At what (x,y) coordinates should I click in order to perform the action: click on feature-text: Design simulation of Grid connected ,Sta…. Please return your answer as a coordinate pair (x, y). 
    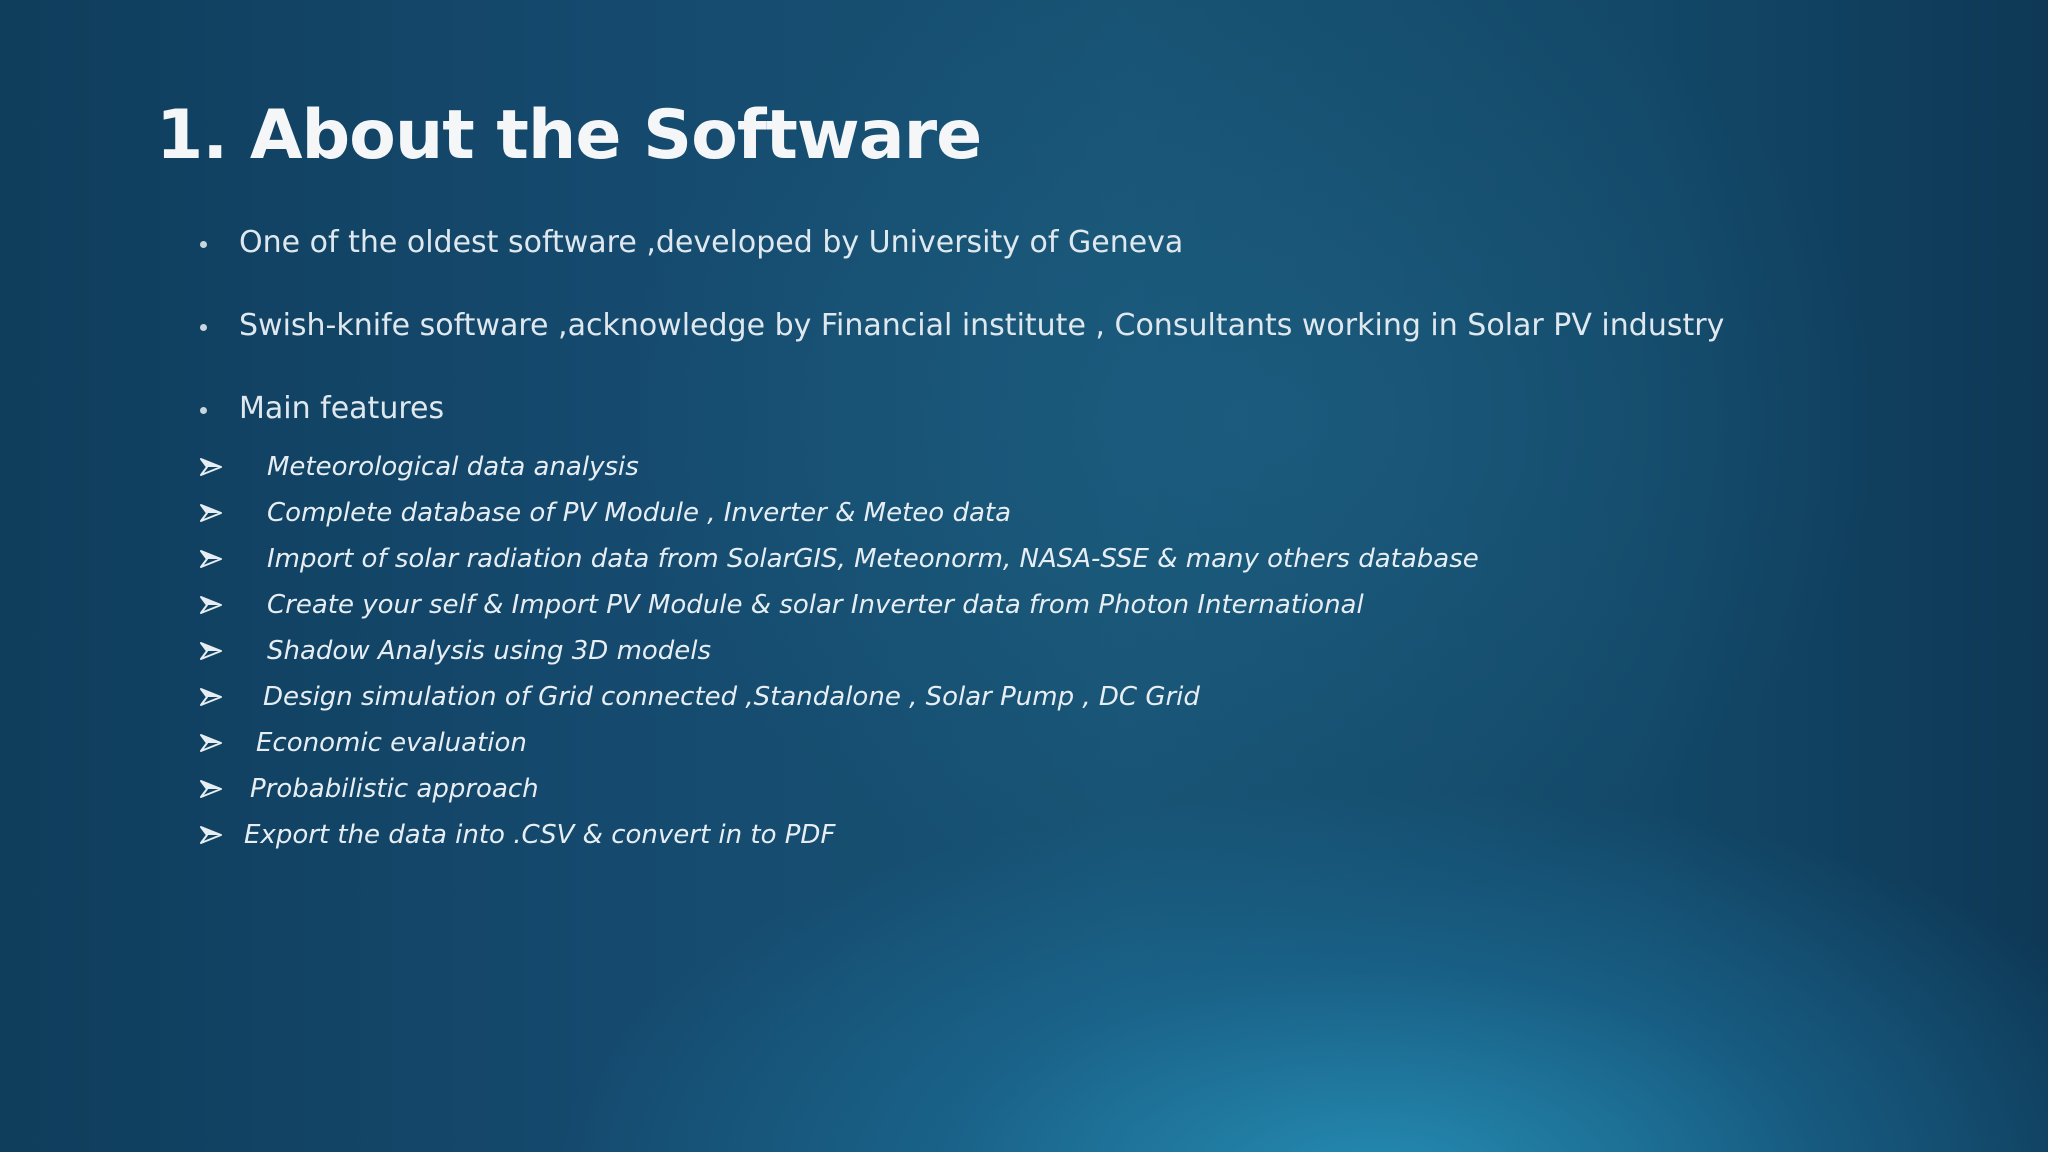
    Looking at the image, I should click on (731, 697).